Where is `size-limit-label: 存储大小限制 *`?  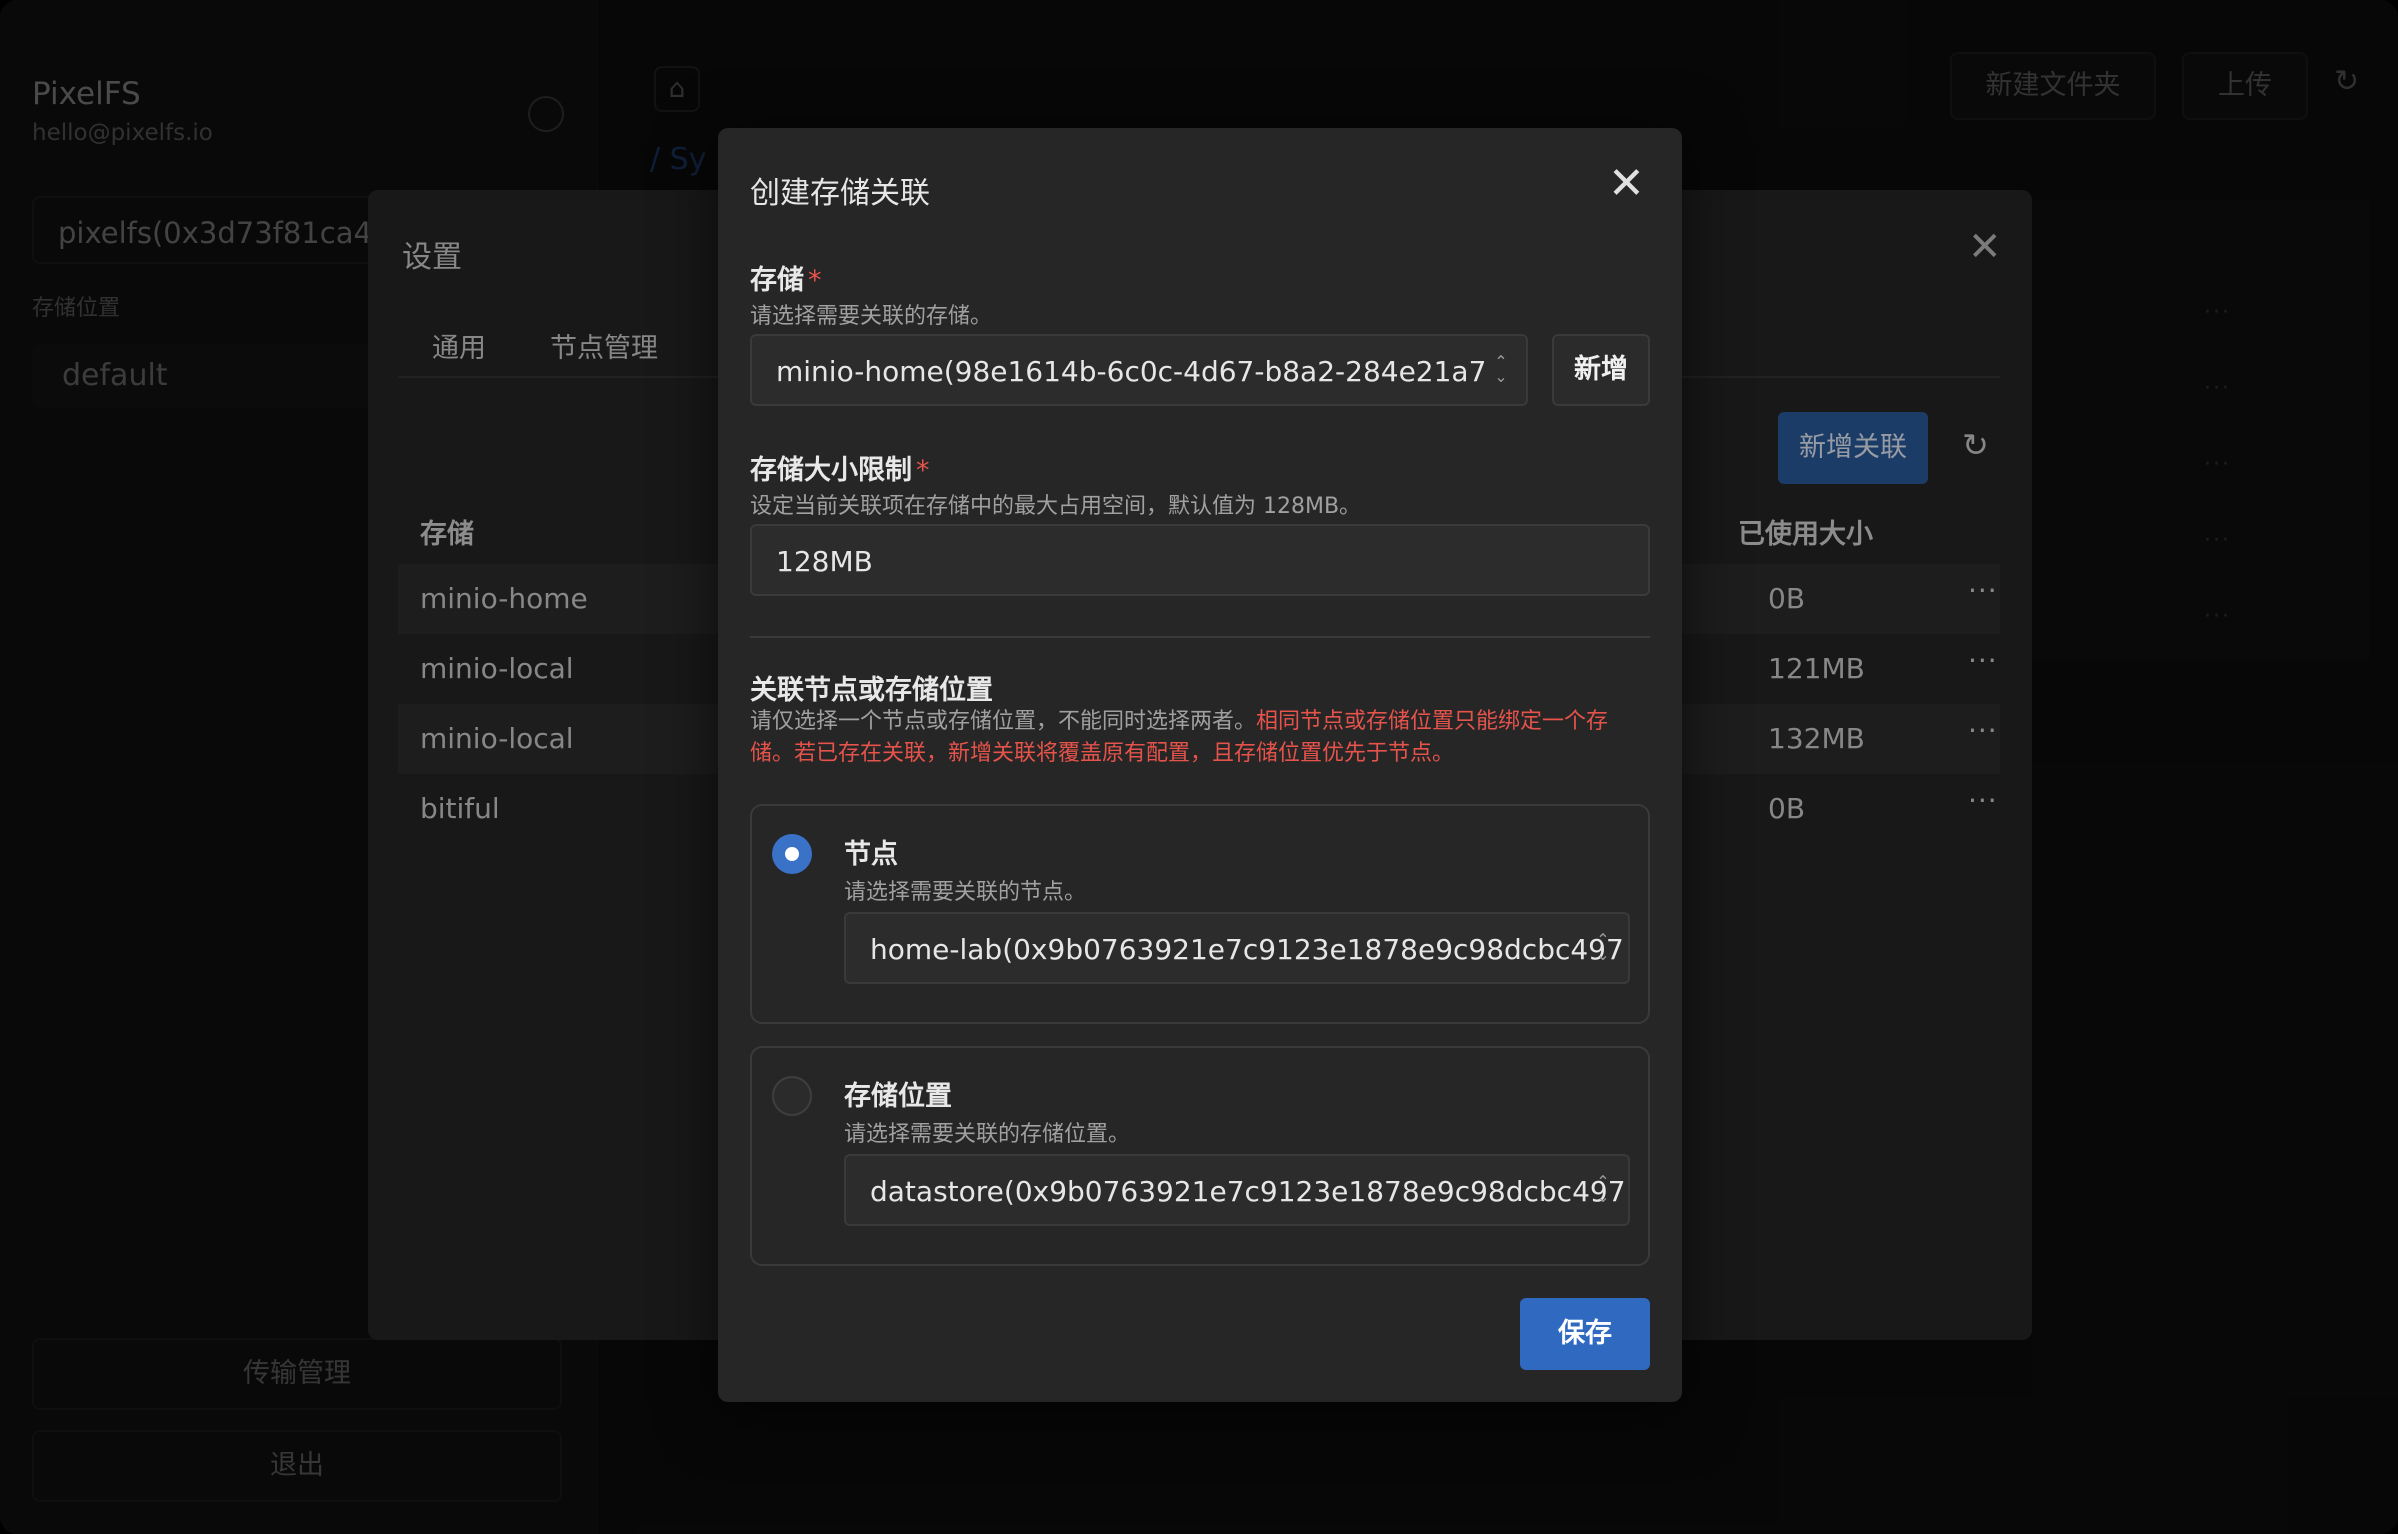 size-limit-label: 存储大小限制 * is located at coordinates (840, 470).